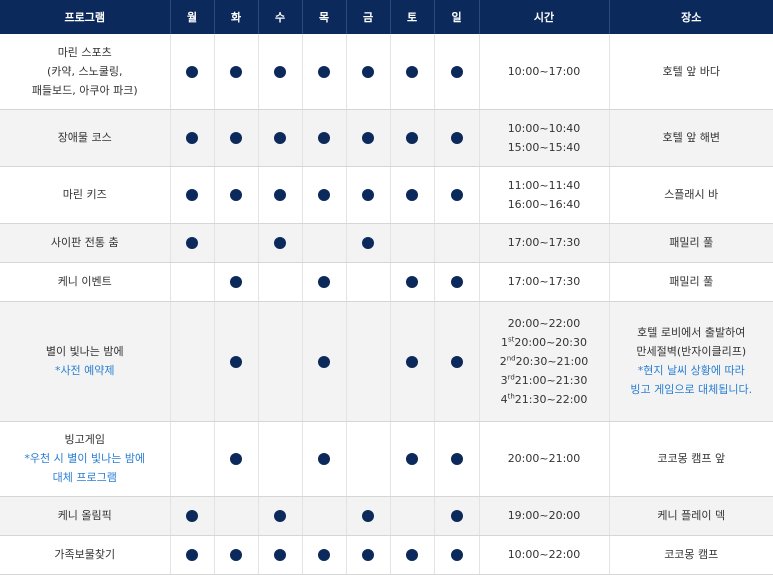 The image size is (773, 575). What do you see at coordinates (85, 439) in the screenshot?
I see `program-name: 빙고게임` at bounding box center [85, 439].